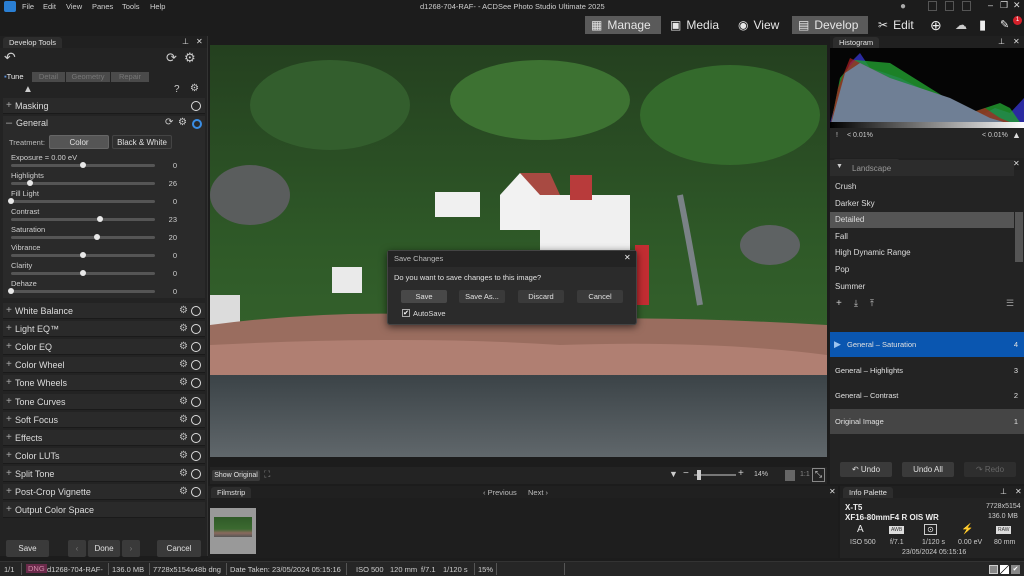 The image size is (1024, 576). I want to click on section-item: + Tone Curves ⚙, so click(104, 401).